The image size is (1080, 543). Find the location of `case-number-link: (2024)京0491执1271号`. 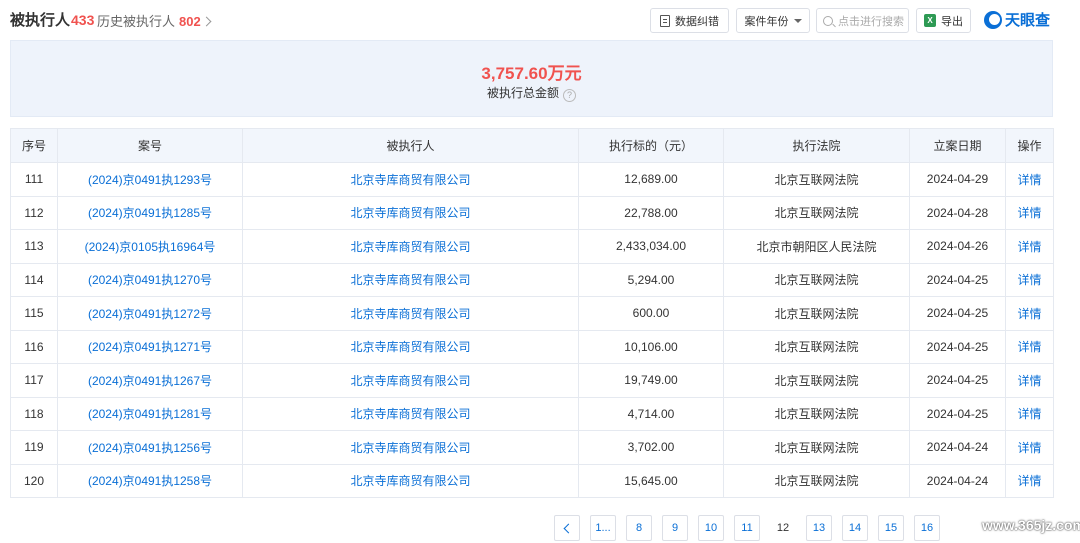

case-number-link: (2024)京0491执1271号 is located at coordinates (150, 346).